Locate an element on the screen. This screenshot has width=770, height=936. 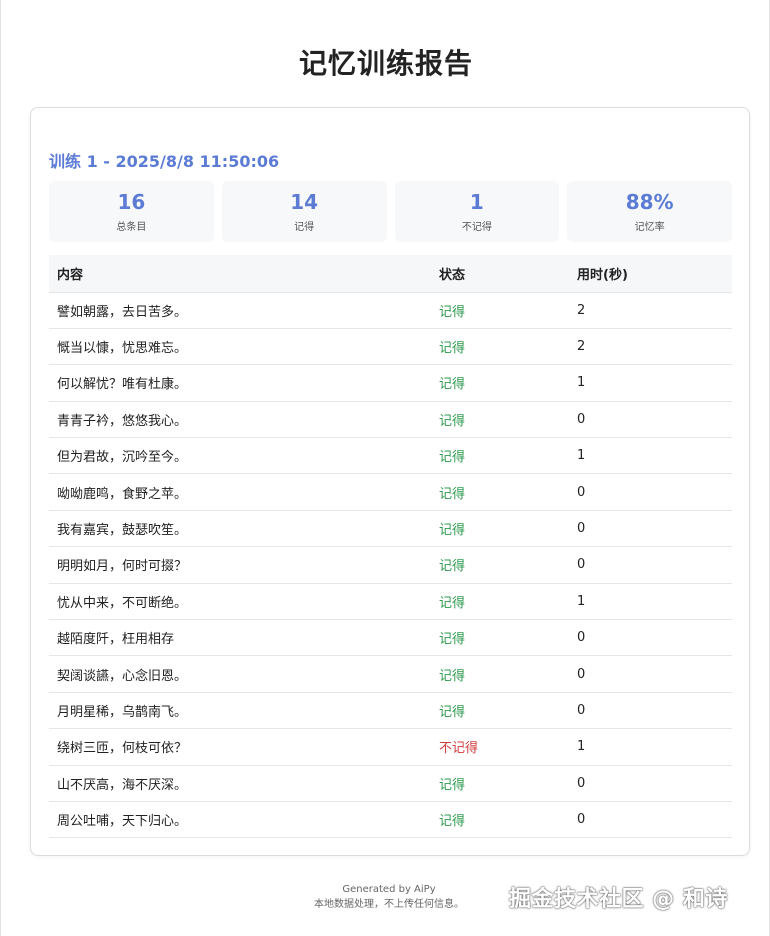
table-header-row: 内容 状态 用时(秒) is located at coordinates (390, 273).